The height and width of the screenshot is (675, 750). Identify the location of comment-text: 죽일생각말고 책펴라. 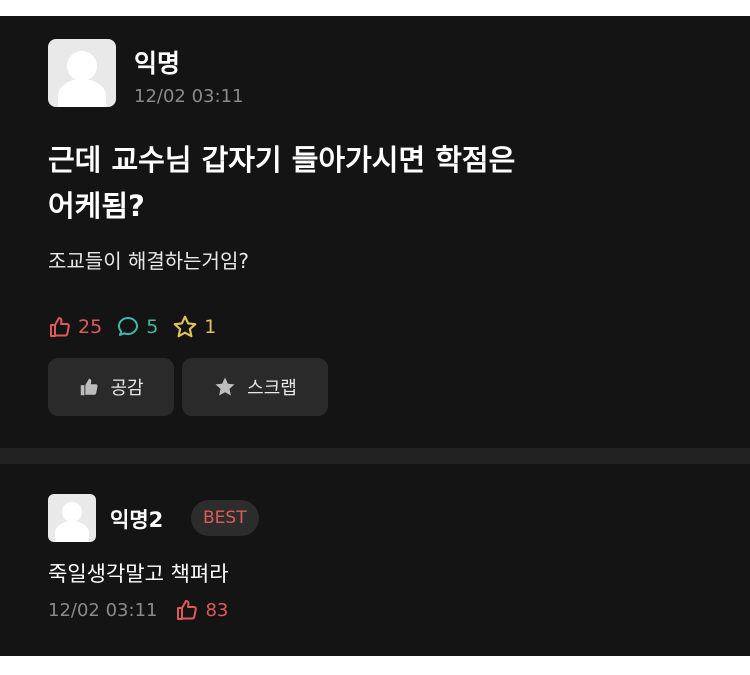
(138, 574).